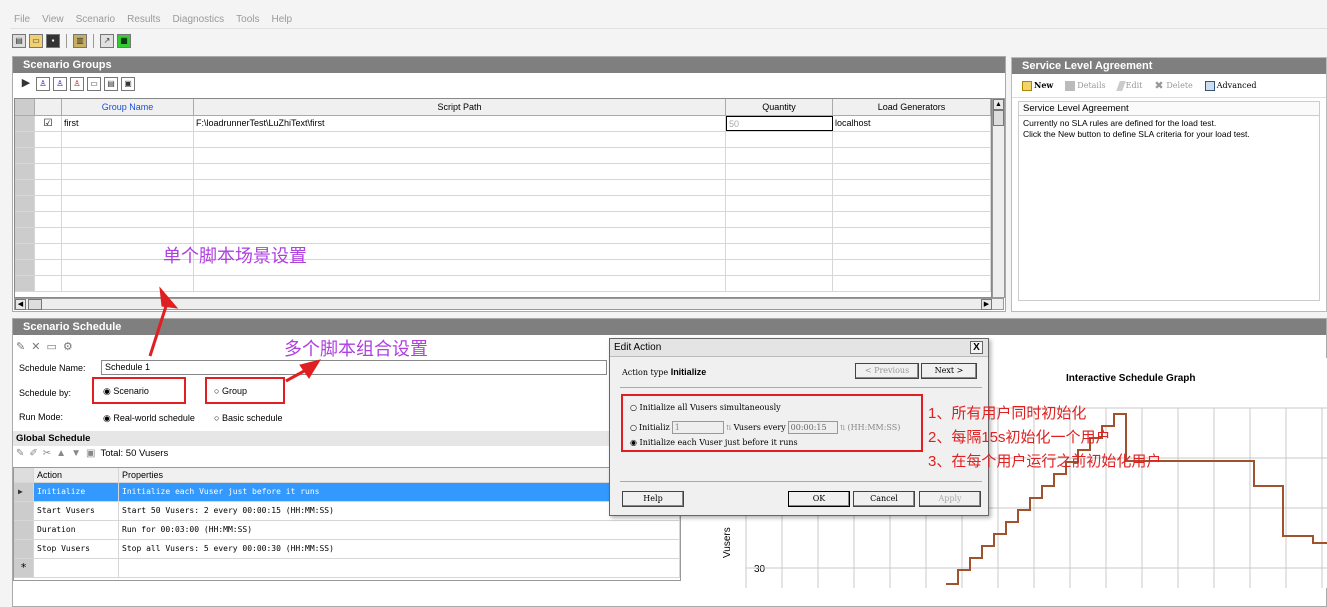 This screenshot has width=1327, height=607. What do you see at coordinates (1007, 413) in the screenshot?
I see `annotation-note-1: 1、所有用户同时初始化` at bounding box center [1007, 413].